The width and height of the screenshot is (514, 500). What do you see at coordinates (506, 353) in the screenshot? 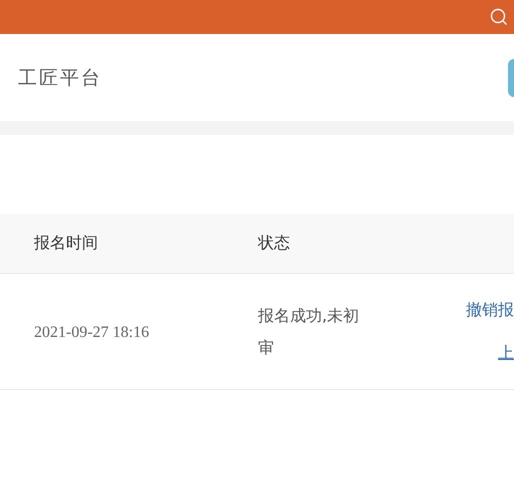
I see `action-link: 上` at bounding box center [506, 353].